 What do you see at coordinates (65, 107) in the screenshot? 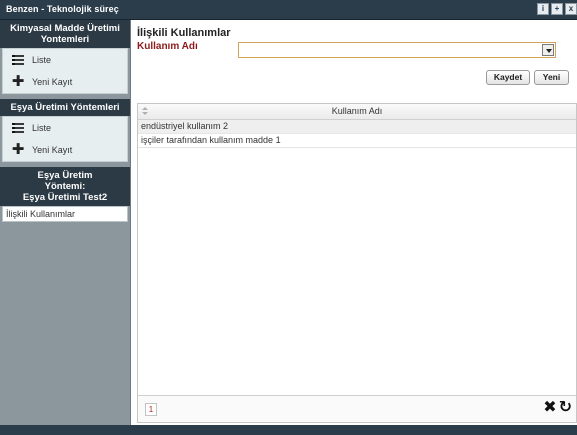
I see `section-header-article-methods: Eşya Üretimi Yöntemleri` at bounding box center [65, 107].